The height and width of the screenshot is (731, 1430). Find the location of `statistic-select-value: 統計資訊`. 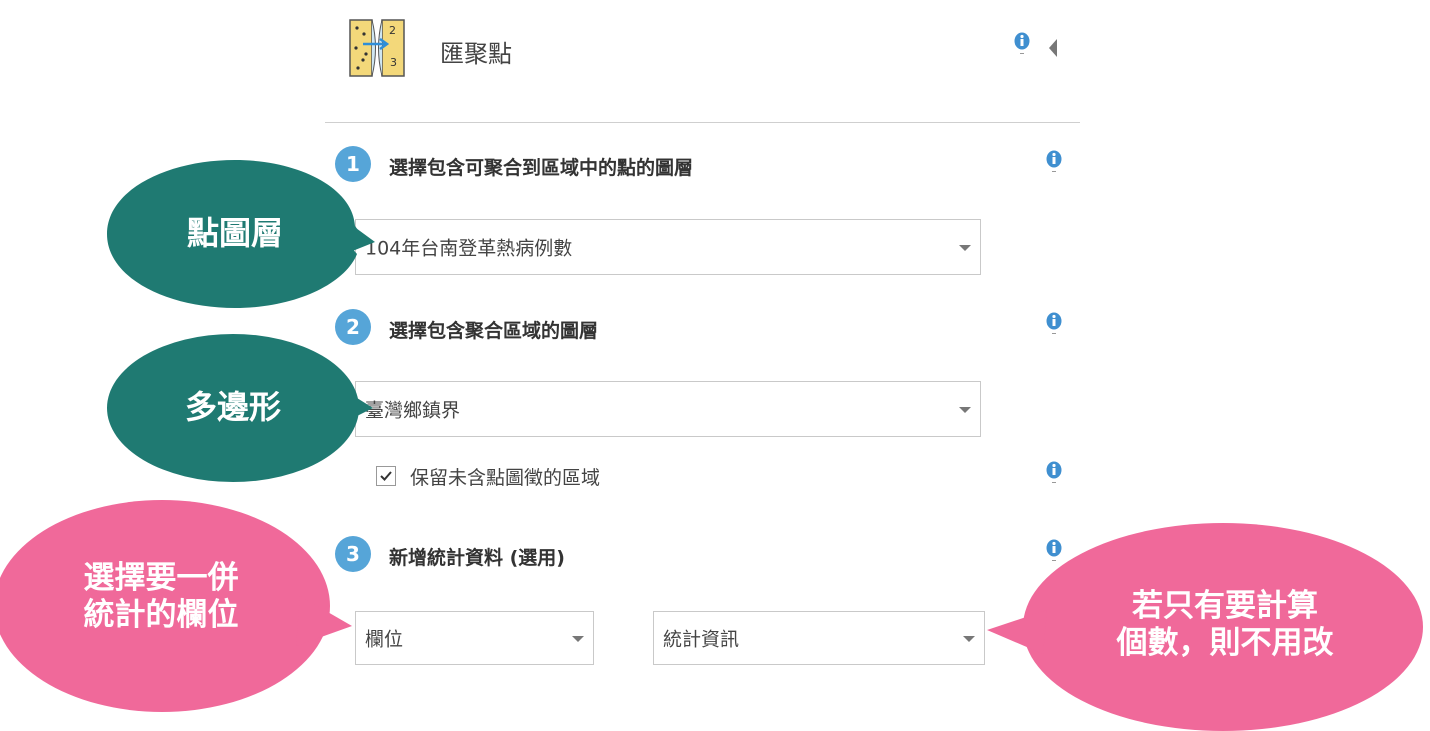

statistic-select-value: 統計資訊 is located at coordinates (701, 639).